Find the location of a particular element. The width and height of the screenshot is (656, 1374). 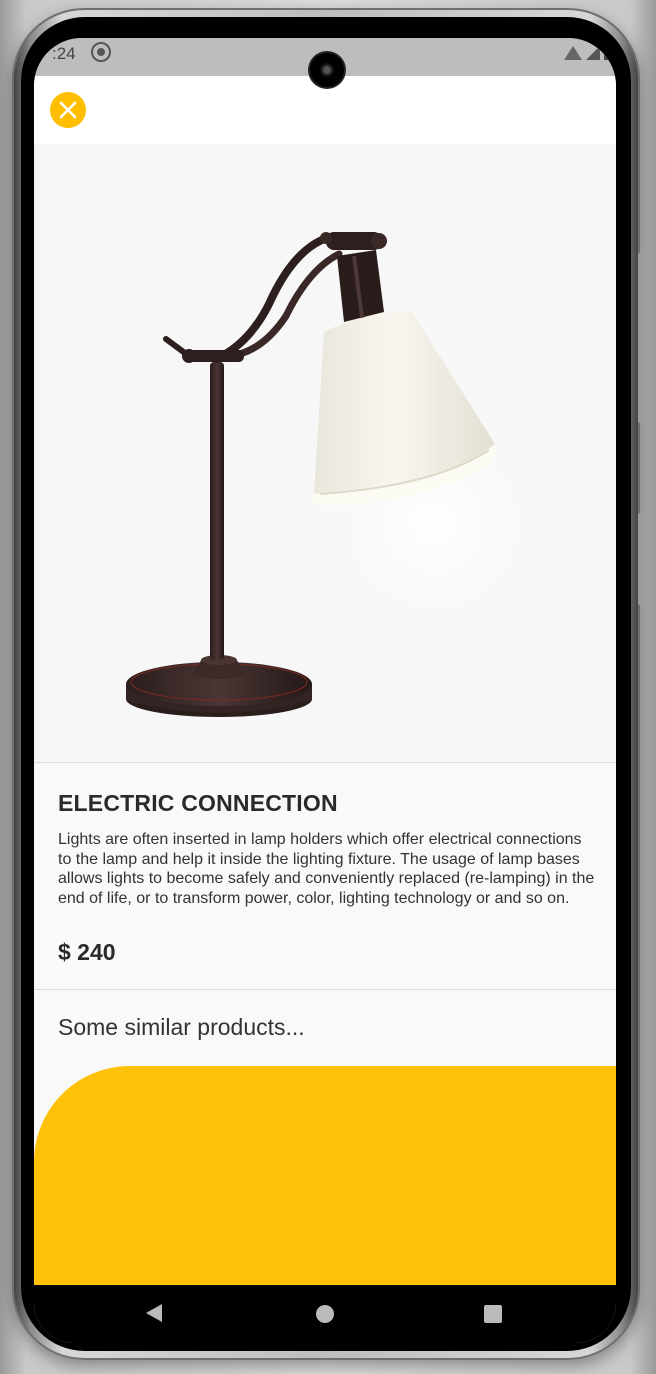

signal-icon is located at coordinates (593, 53).